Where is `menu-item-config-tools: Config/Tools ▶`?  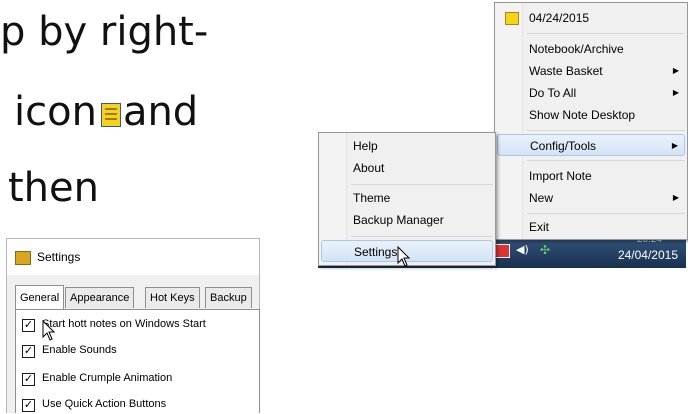
menu-item-config-tools: Config/Tools ▶ is located at coordinates (591, 145).